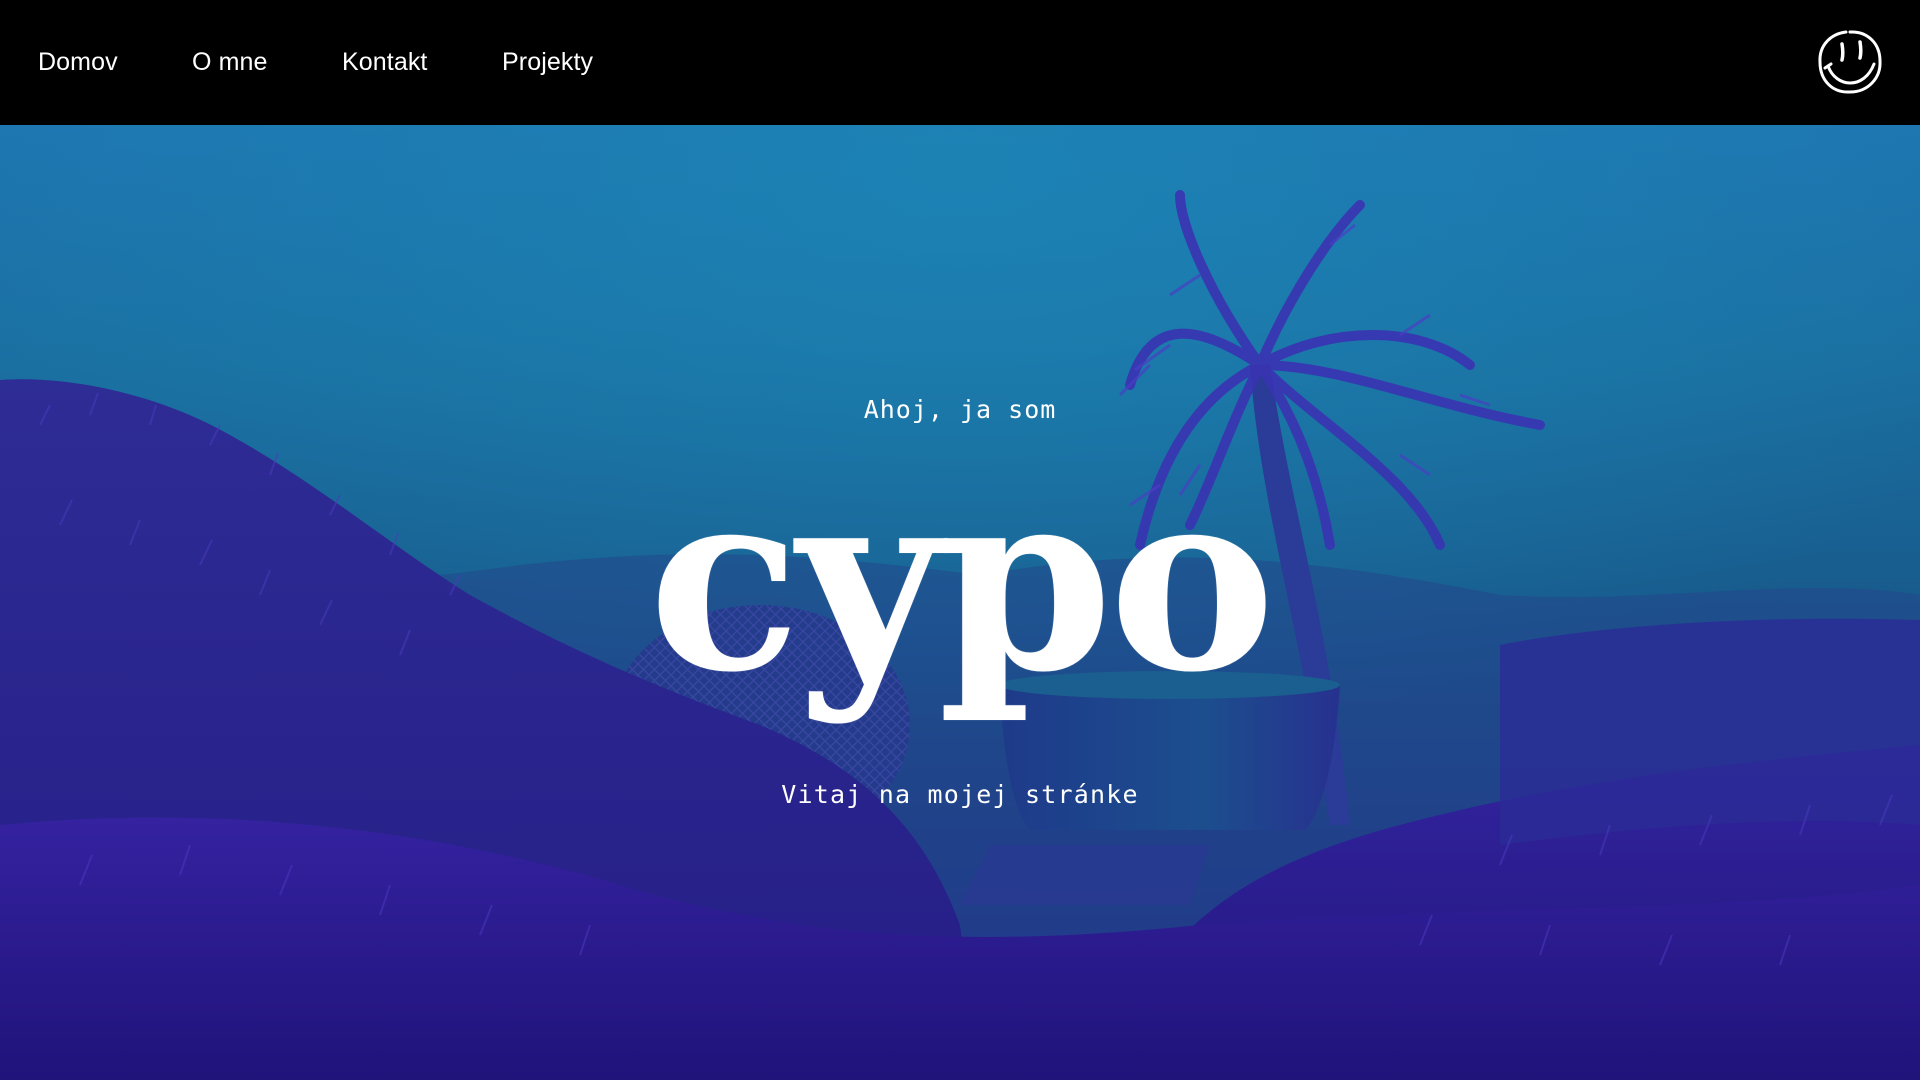  What do you see at coordinates (960, 794) in the screenshot?
I see `hero-welcome-text: Vitaj na mojej stránke` at bounding box center [960, 794].